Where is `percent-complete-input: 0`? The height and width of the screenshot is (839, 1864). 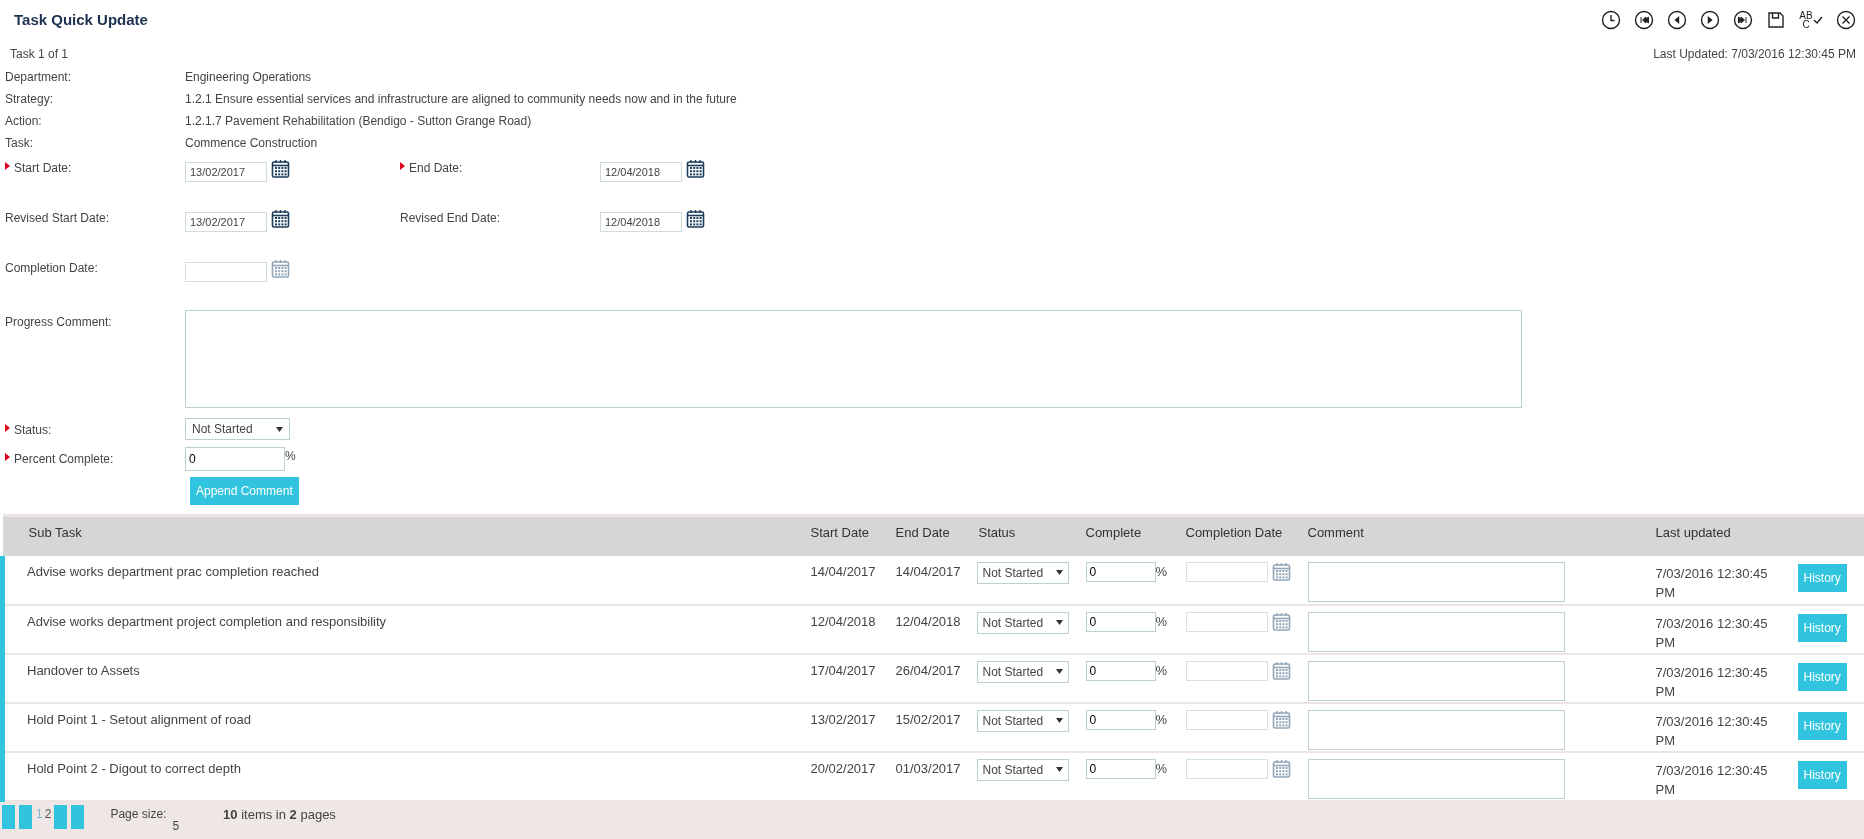 percent-complete-input: 0 is located at coordinates (235, 459).